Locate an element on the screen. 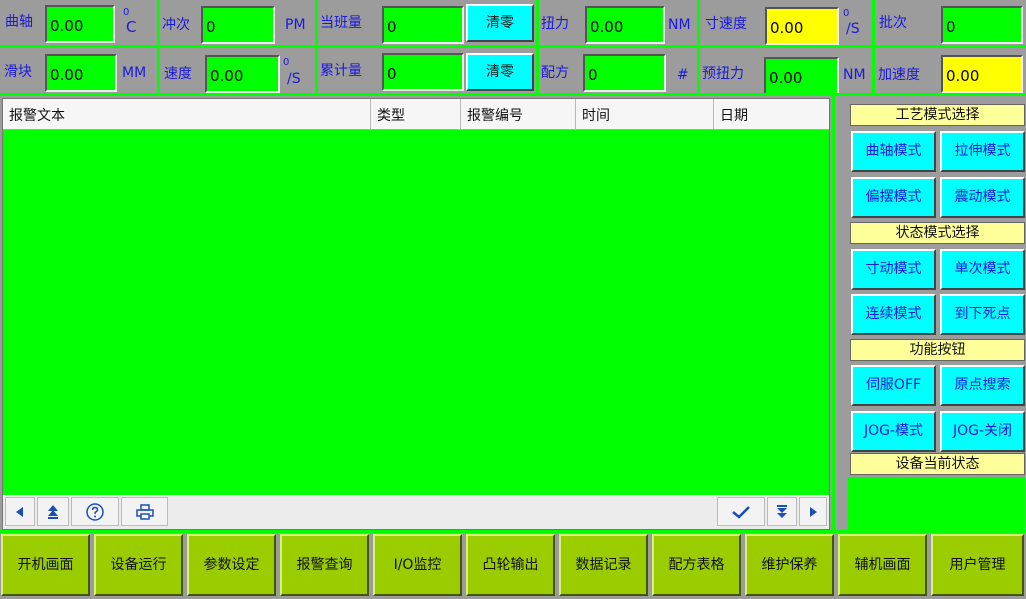 This screenshot has height=599, width=1026. nav-startup-screen: 开机画面 is located at coordinates (45, 565).